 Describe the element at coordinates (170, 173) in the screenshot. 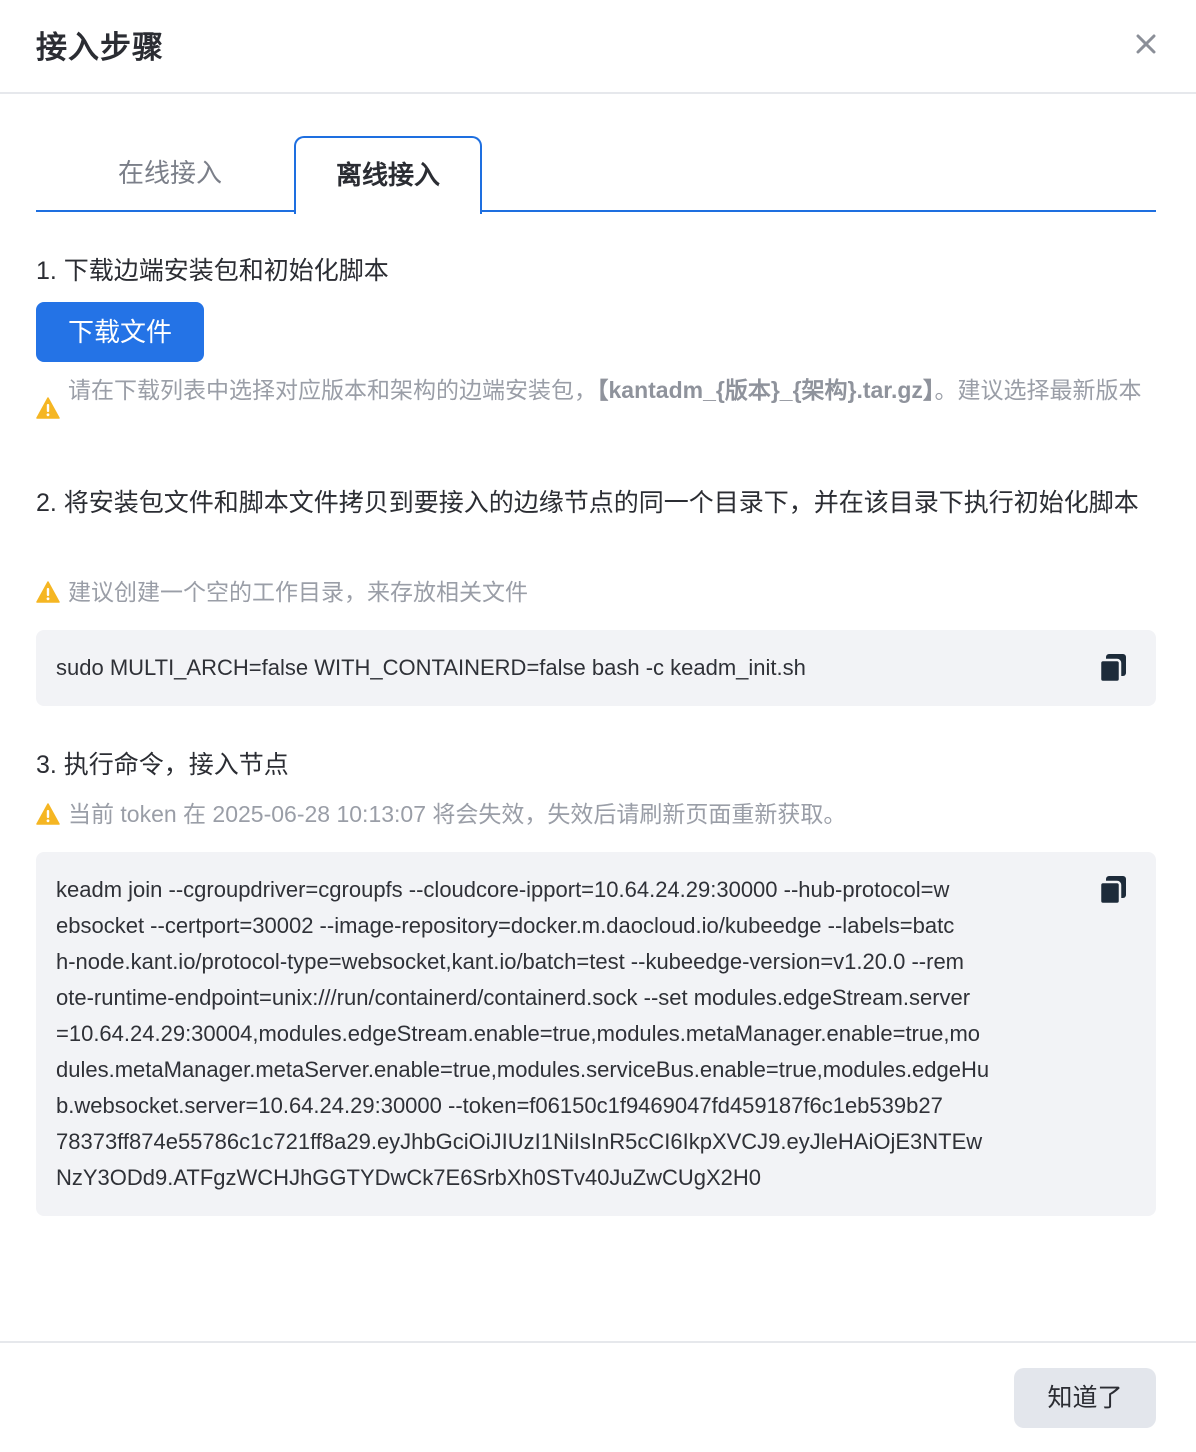

I see `tab-online: 在线接入` at that location.